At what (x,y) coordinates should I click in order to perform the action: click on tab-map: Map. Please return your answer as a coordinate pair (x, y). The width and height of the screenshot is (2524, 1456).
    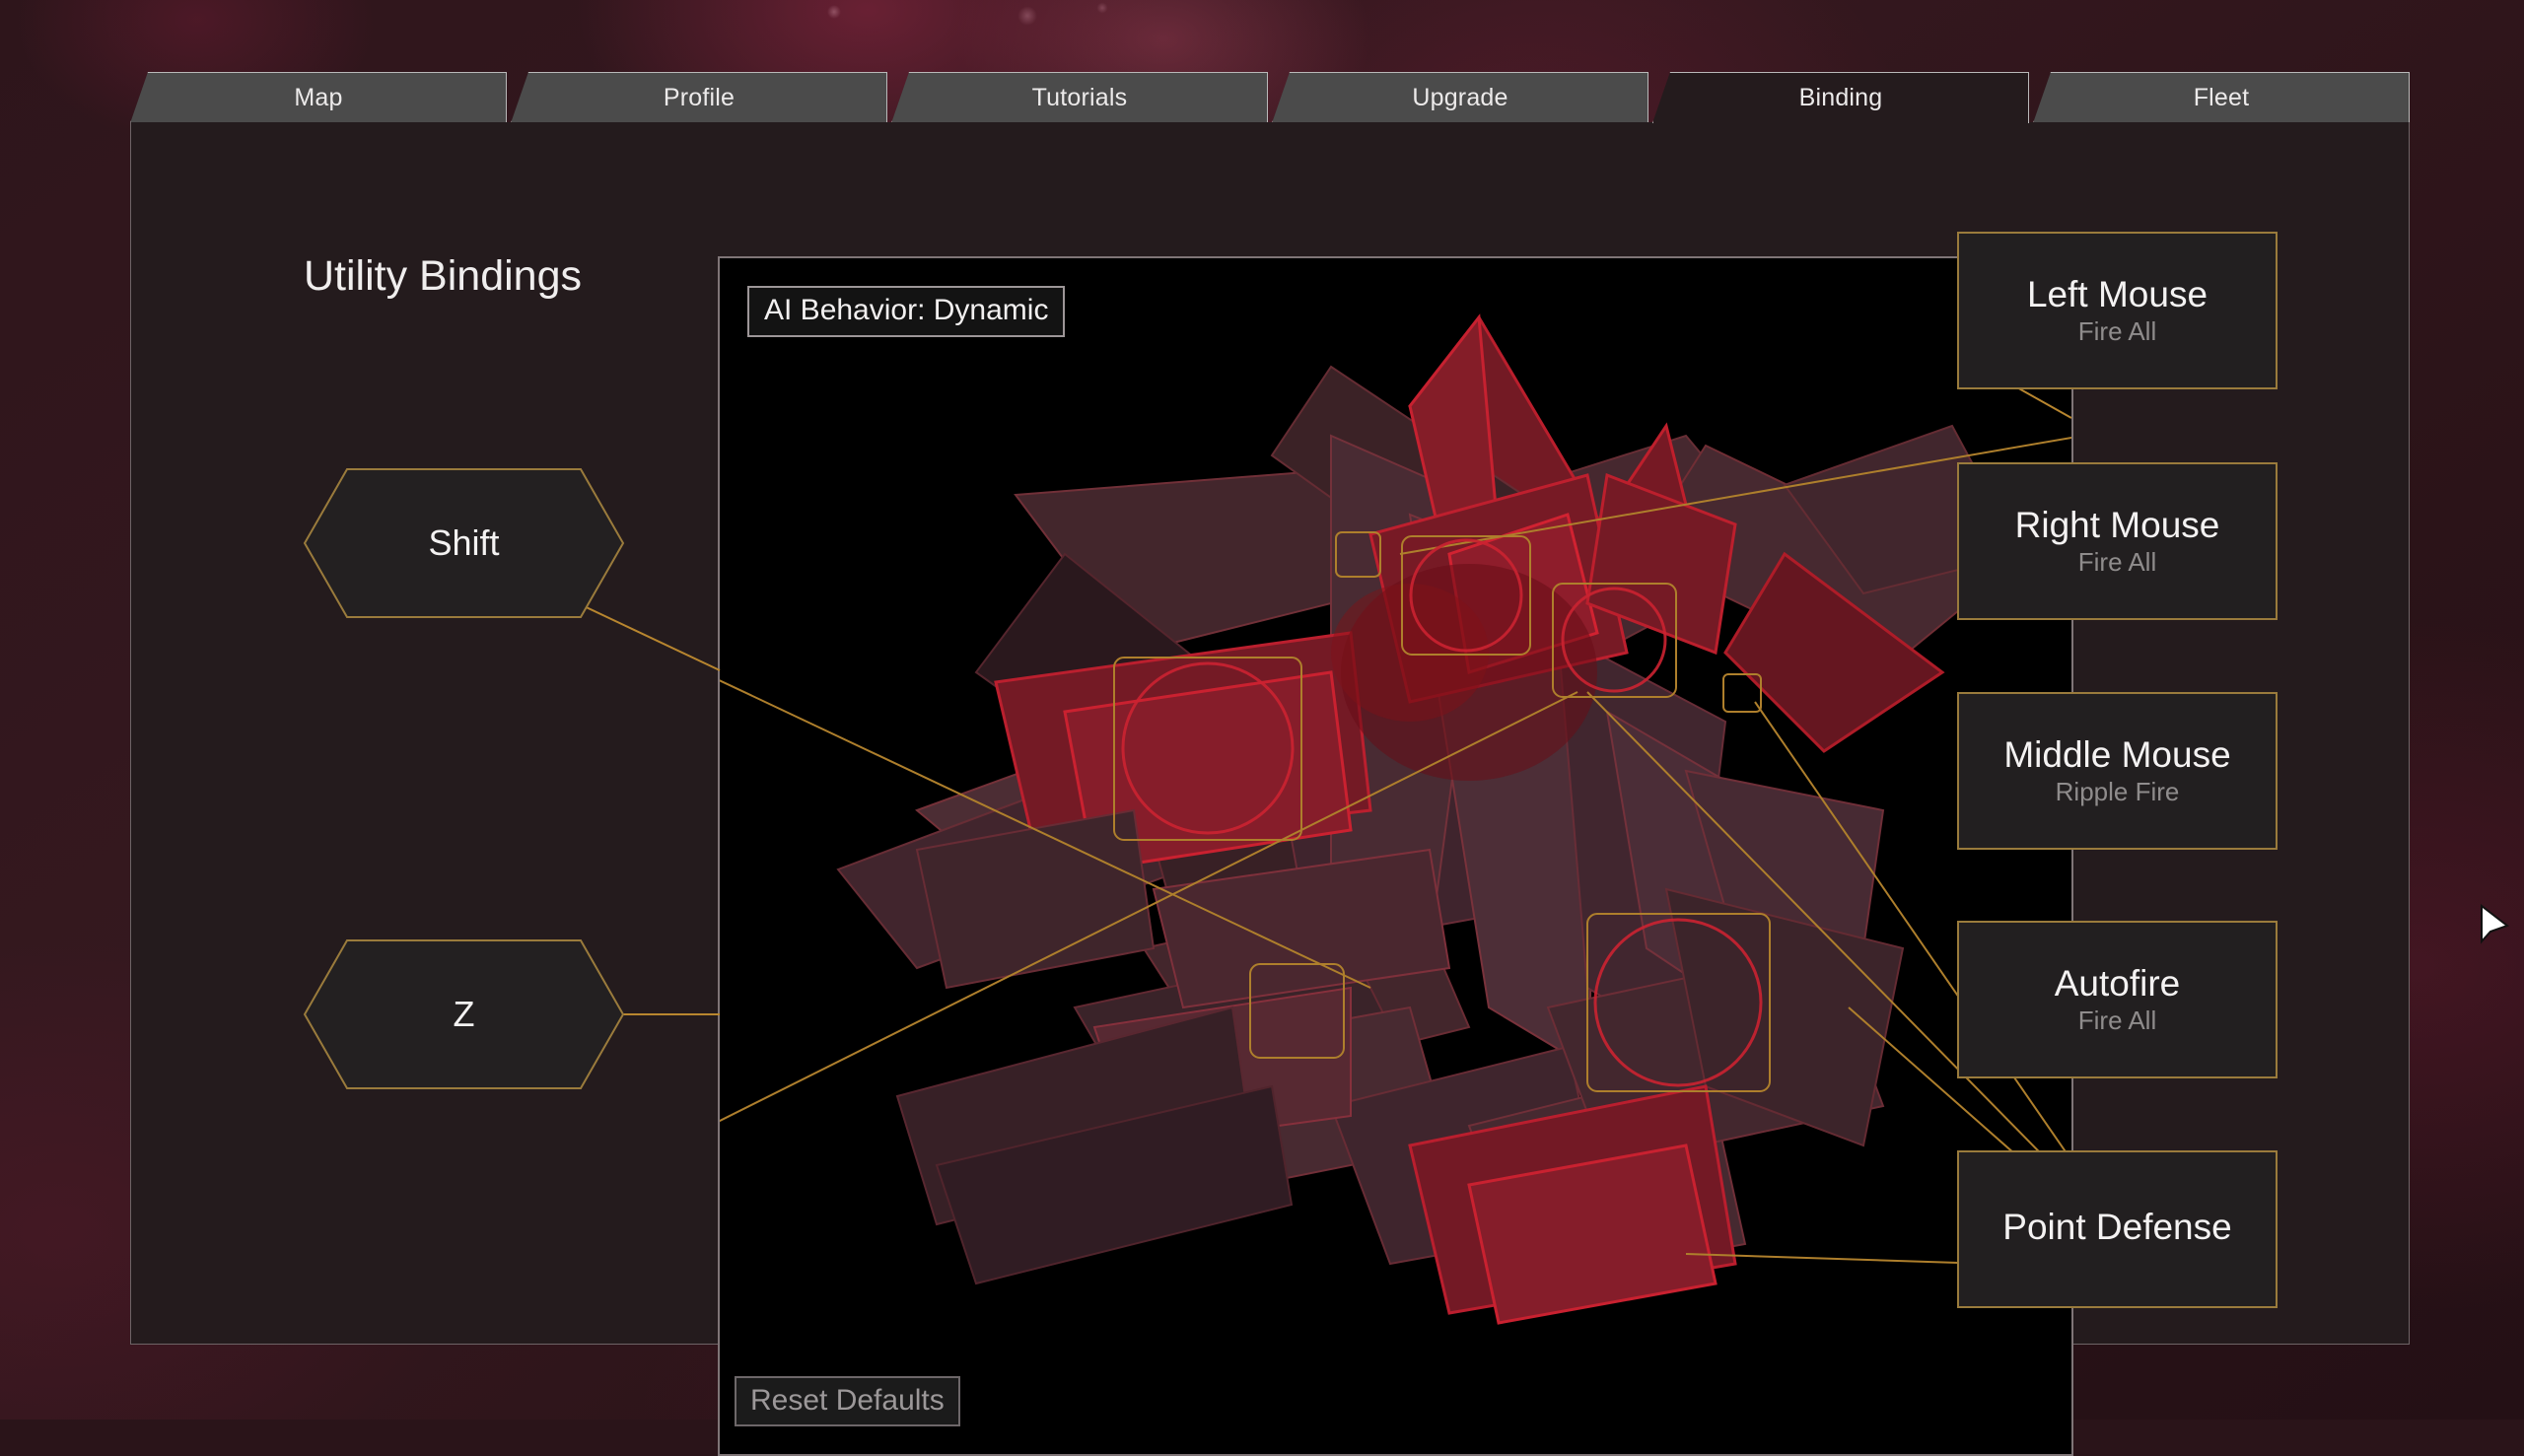
    Looking at the image, I should click on (319, 97).